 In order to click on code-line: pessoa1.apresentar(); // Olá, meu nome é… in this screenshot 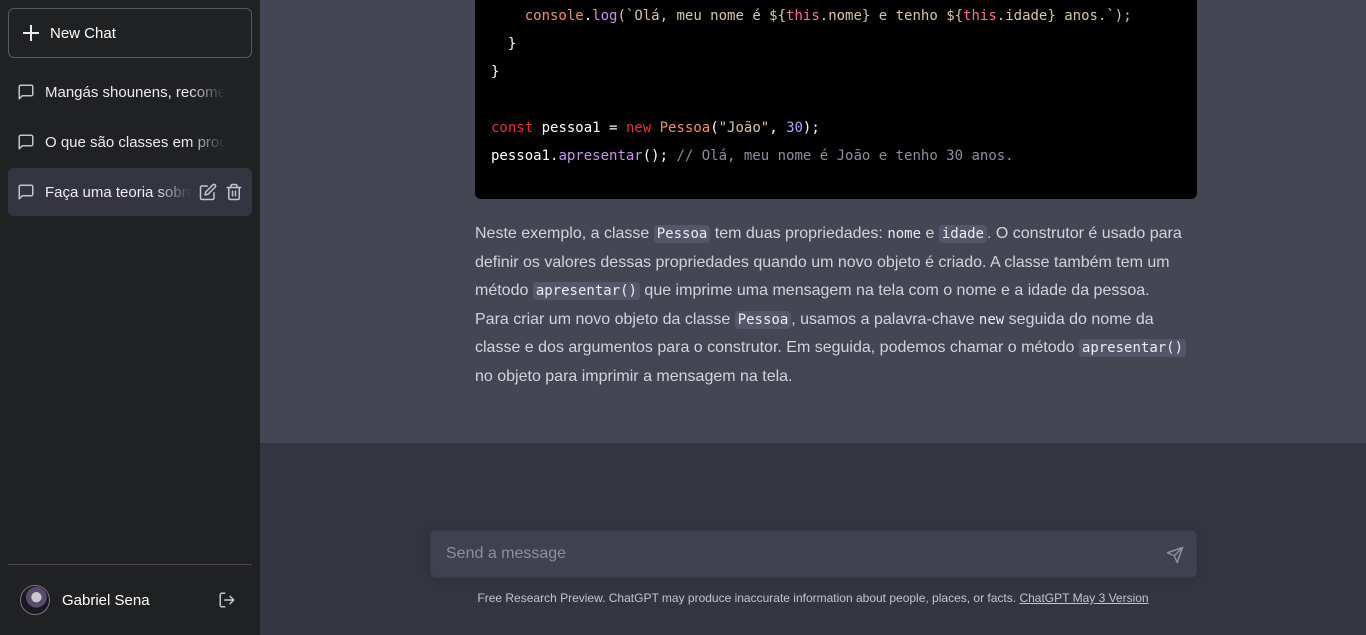, I will do `click(752, 156)`.